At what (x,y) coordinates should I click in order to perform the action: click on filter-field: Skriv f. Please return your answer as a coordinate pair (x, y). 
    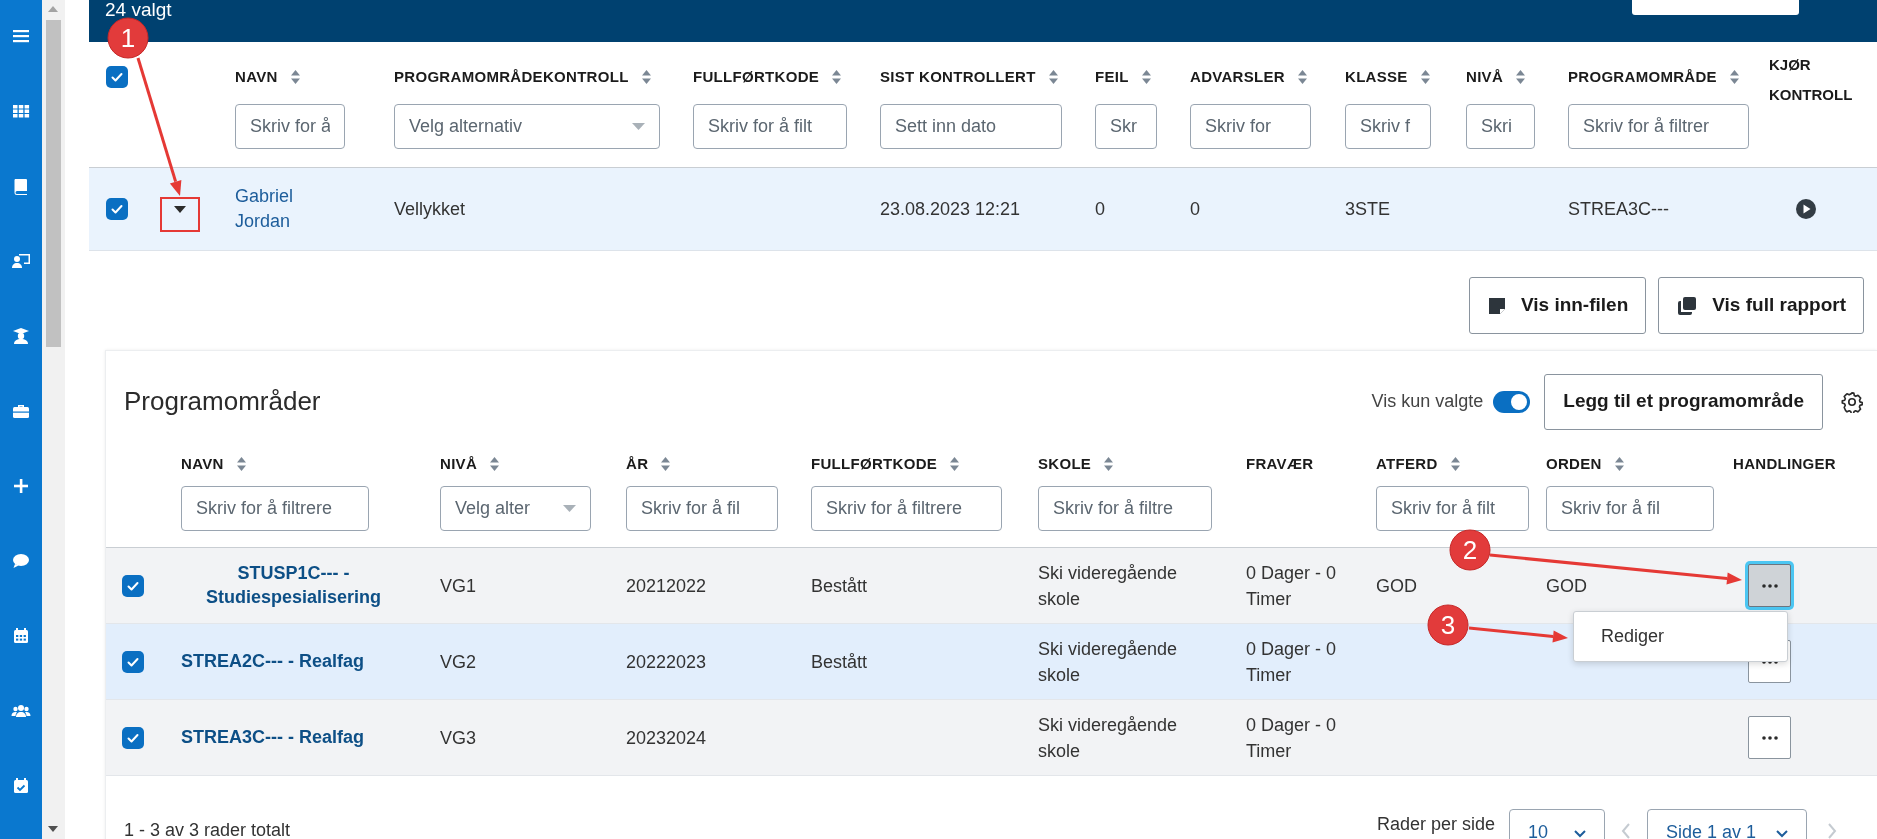
    Looking at the image, I should click on (1388, 126).